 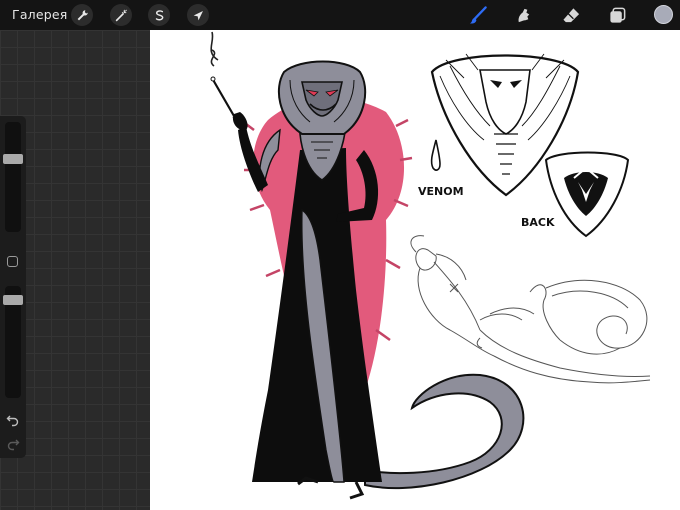 I want to click on brush-size-thumb, so click(x=13, y=158).